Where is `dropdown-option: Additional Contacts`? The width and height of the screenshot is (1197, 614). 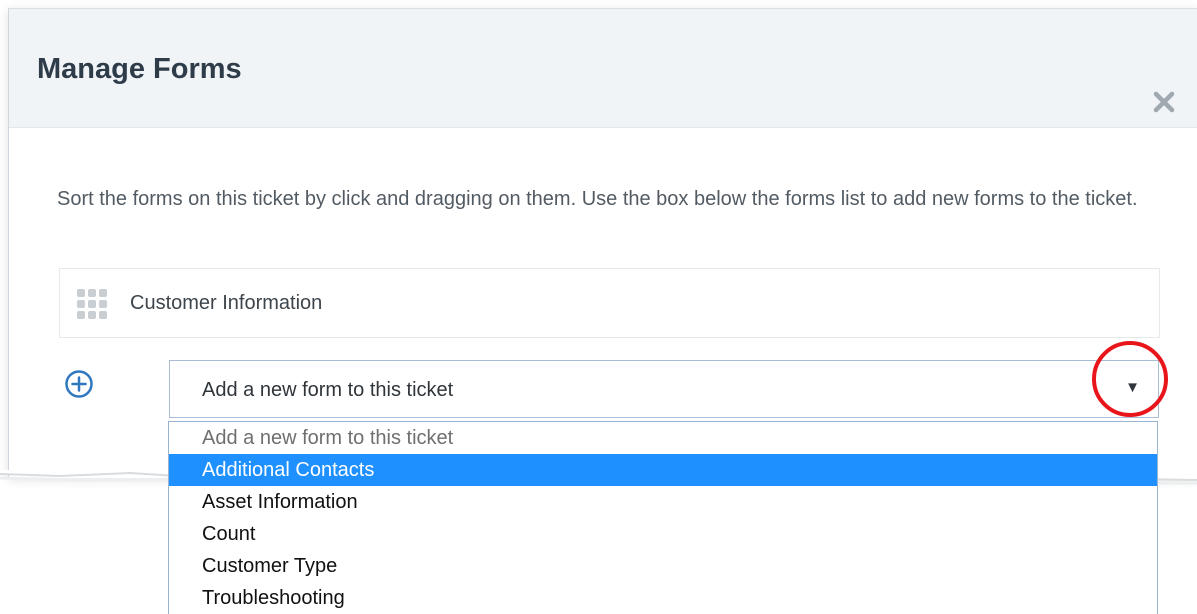 dropdown-option: Additional Contacts is located at coordinates (663, 470).